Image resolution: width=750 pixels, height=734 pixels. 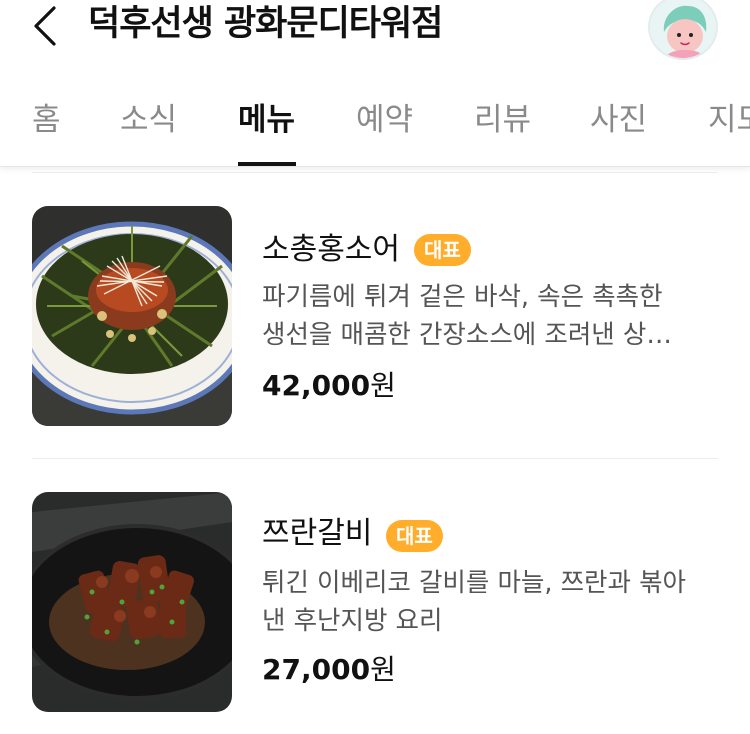 What do you see at coordinates (474, 583) in the screenshot?
I see `menu-description-line: 튀긴 이베리코 갈비를 마늘, 쯔란과 볶아` at bounding box center [474, 583].